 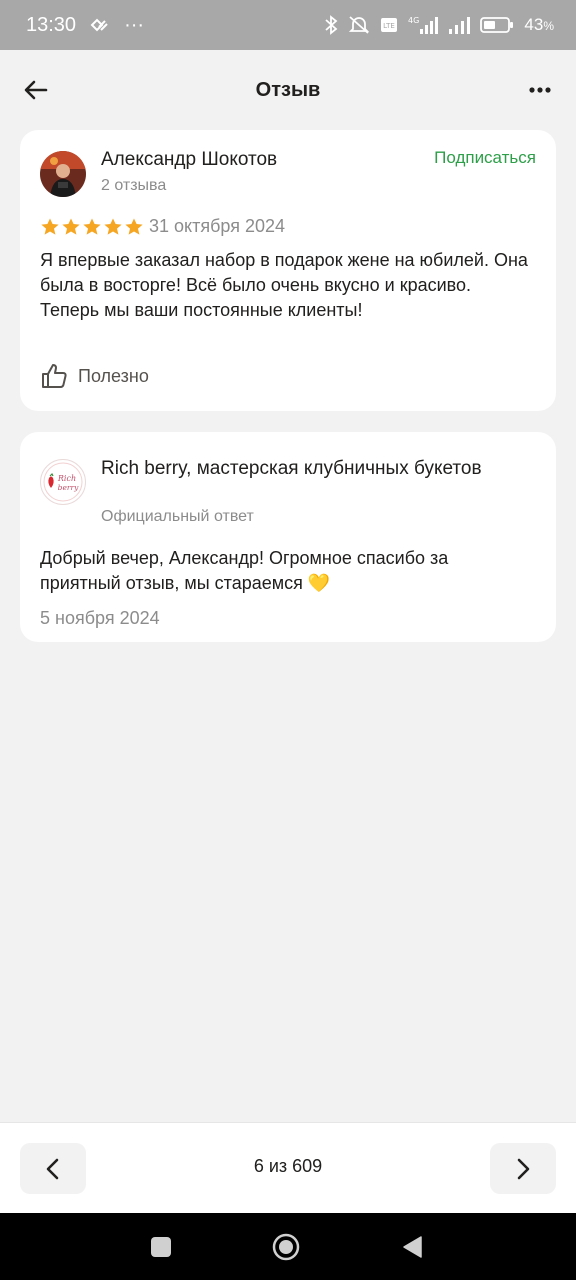 I want to click on logo-text-rich: Rich, so click(x=66, y=478).